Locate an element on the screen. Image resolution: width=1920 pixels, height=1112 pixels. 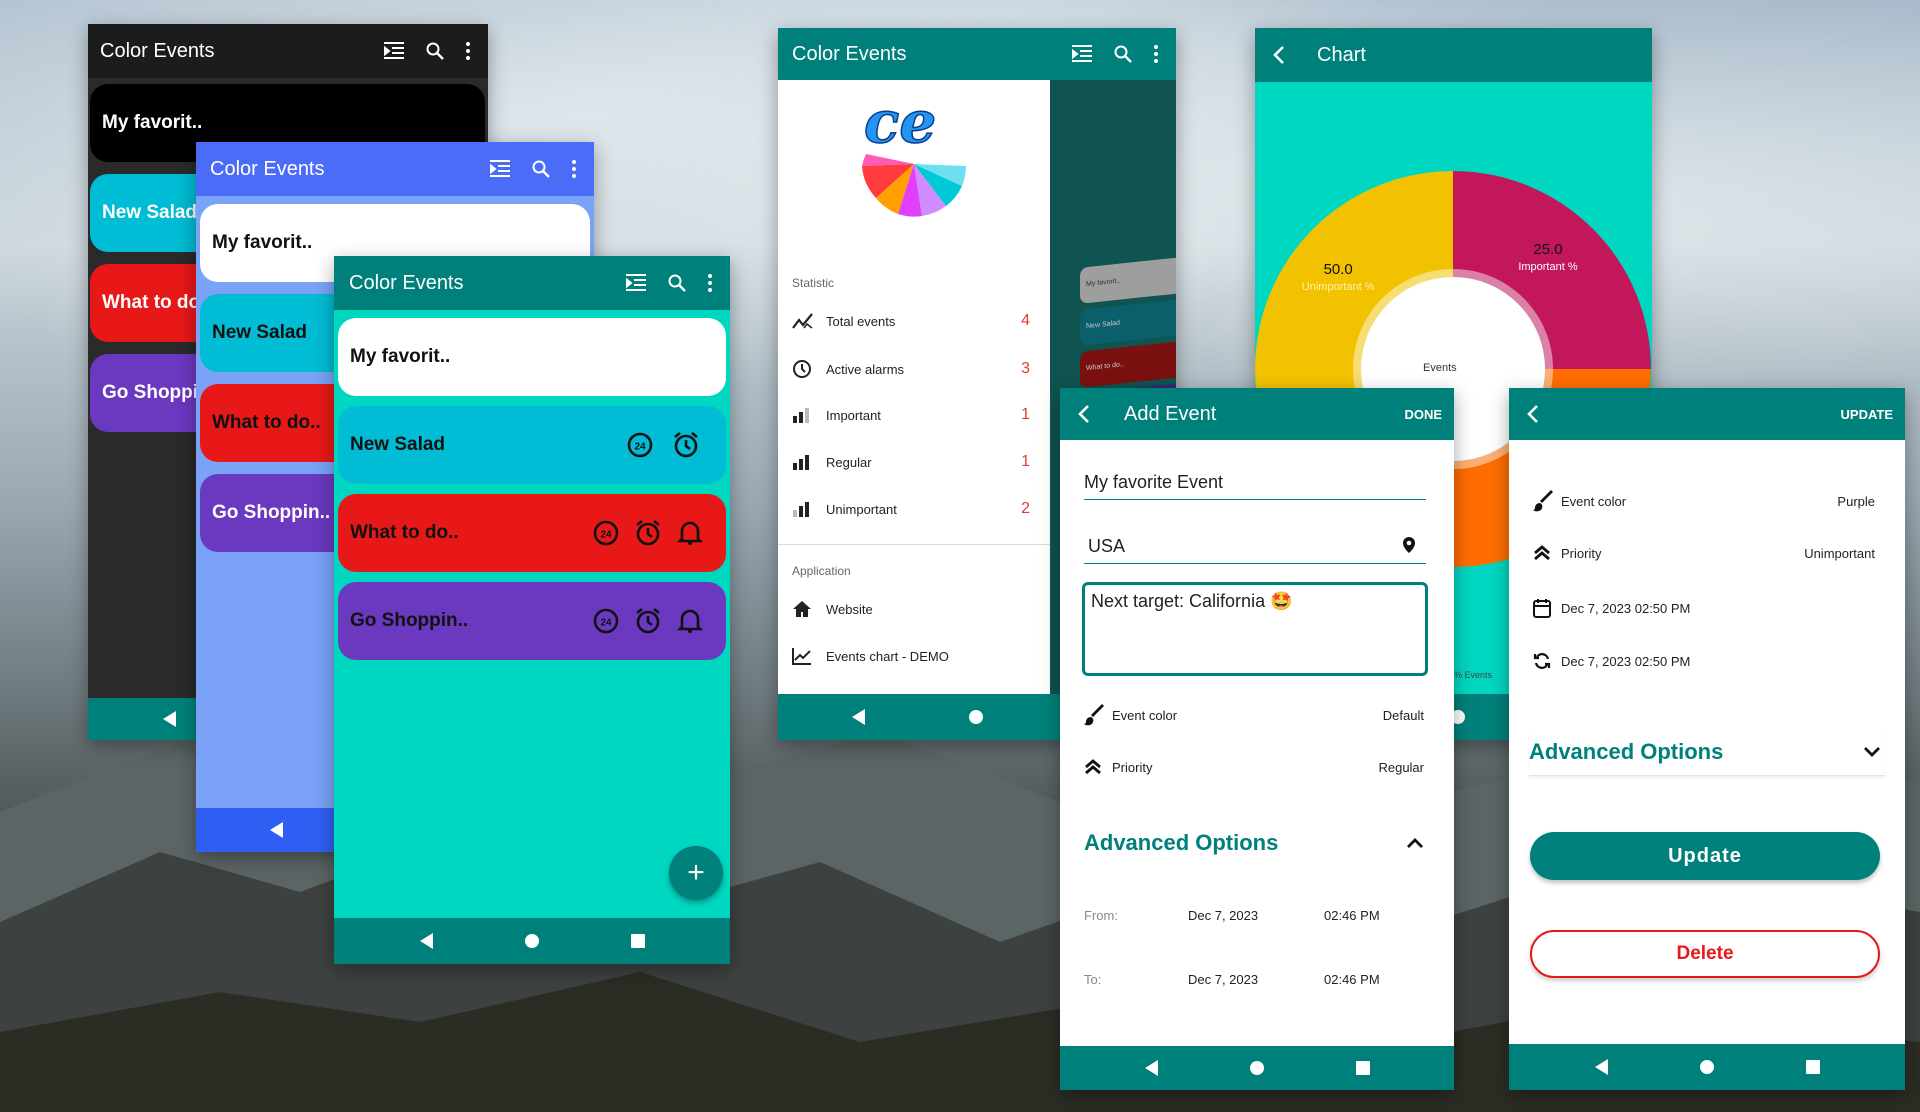
peek-card: What to do.. is located at coordinates (1128, 364).